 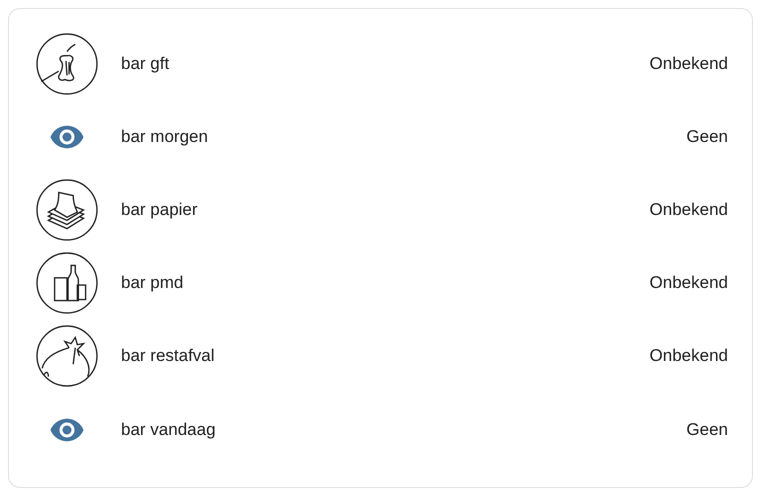 I want to click on entity-name: bar papier, so click(x=160, y=210).